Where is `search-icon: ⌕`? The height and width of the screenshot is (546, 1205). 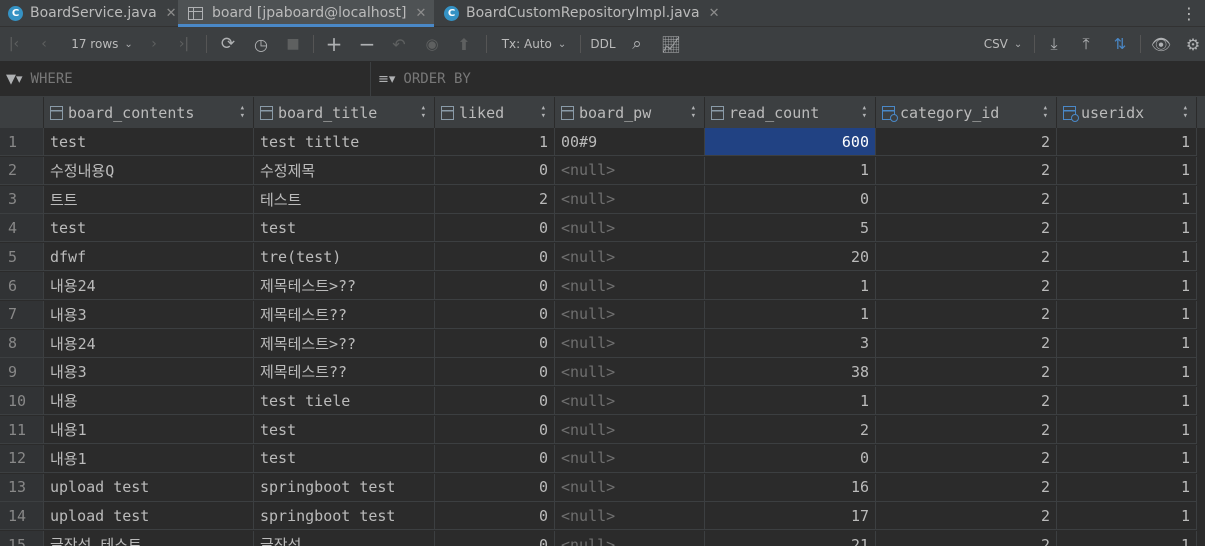 search-icon: ⌕ is located at coordinates (637, 44).